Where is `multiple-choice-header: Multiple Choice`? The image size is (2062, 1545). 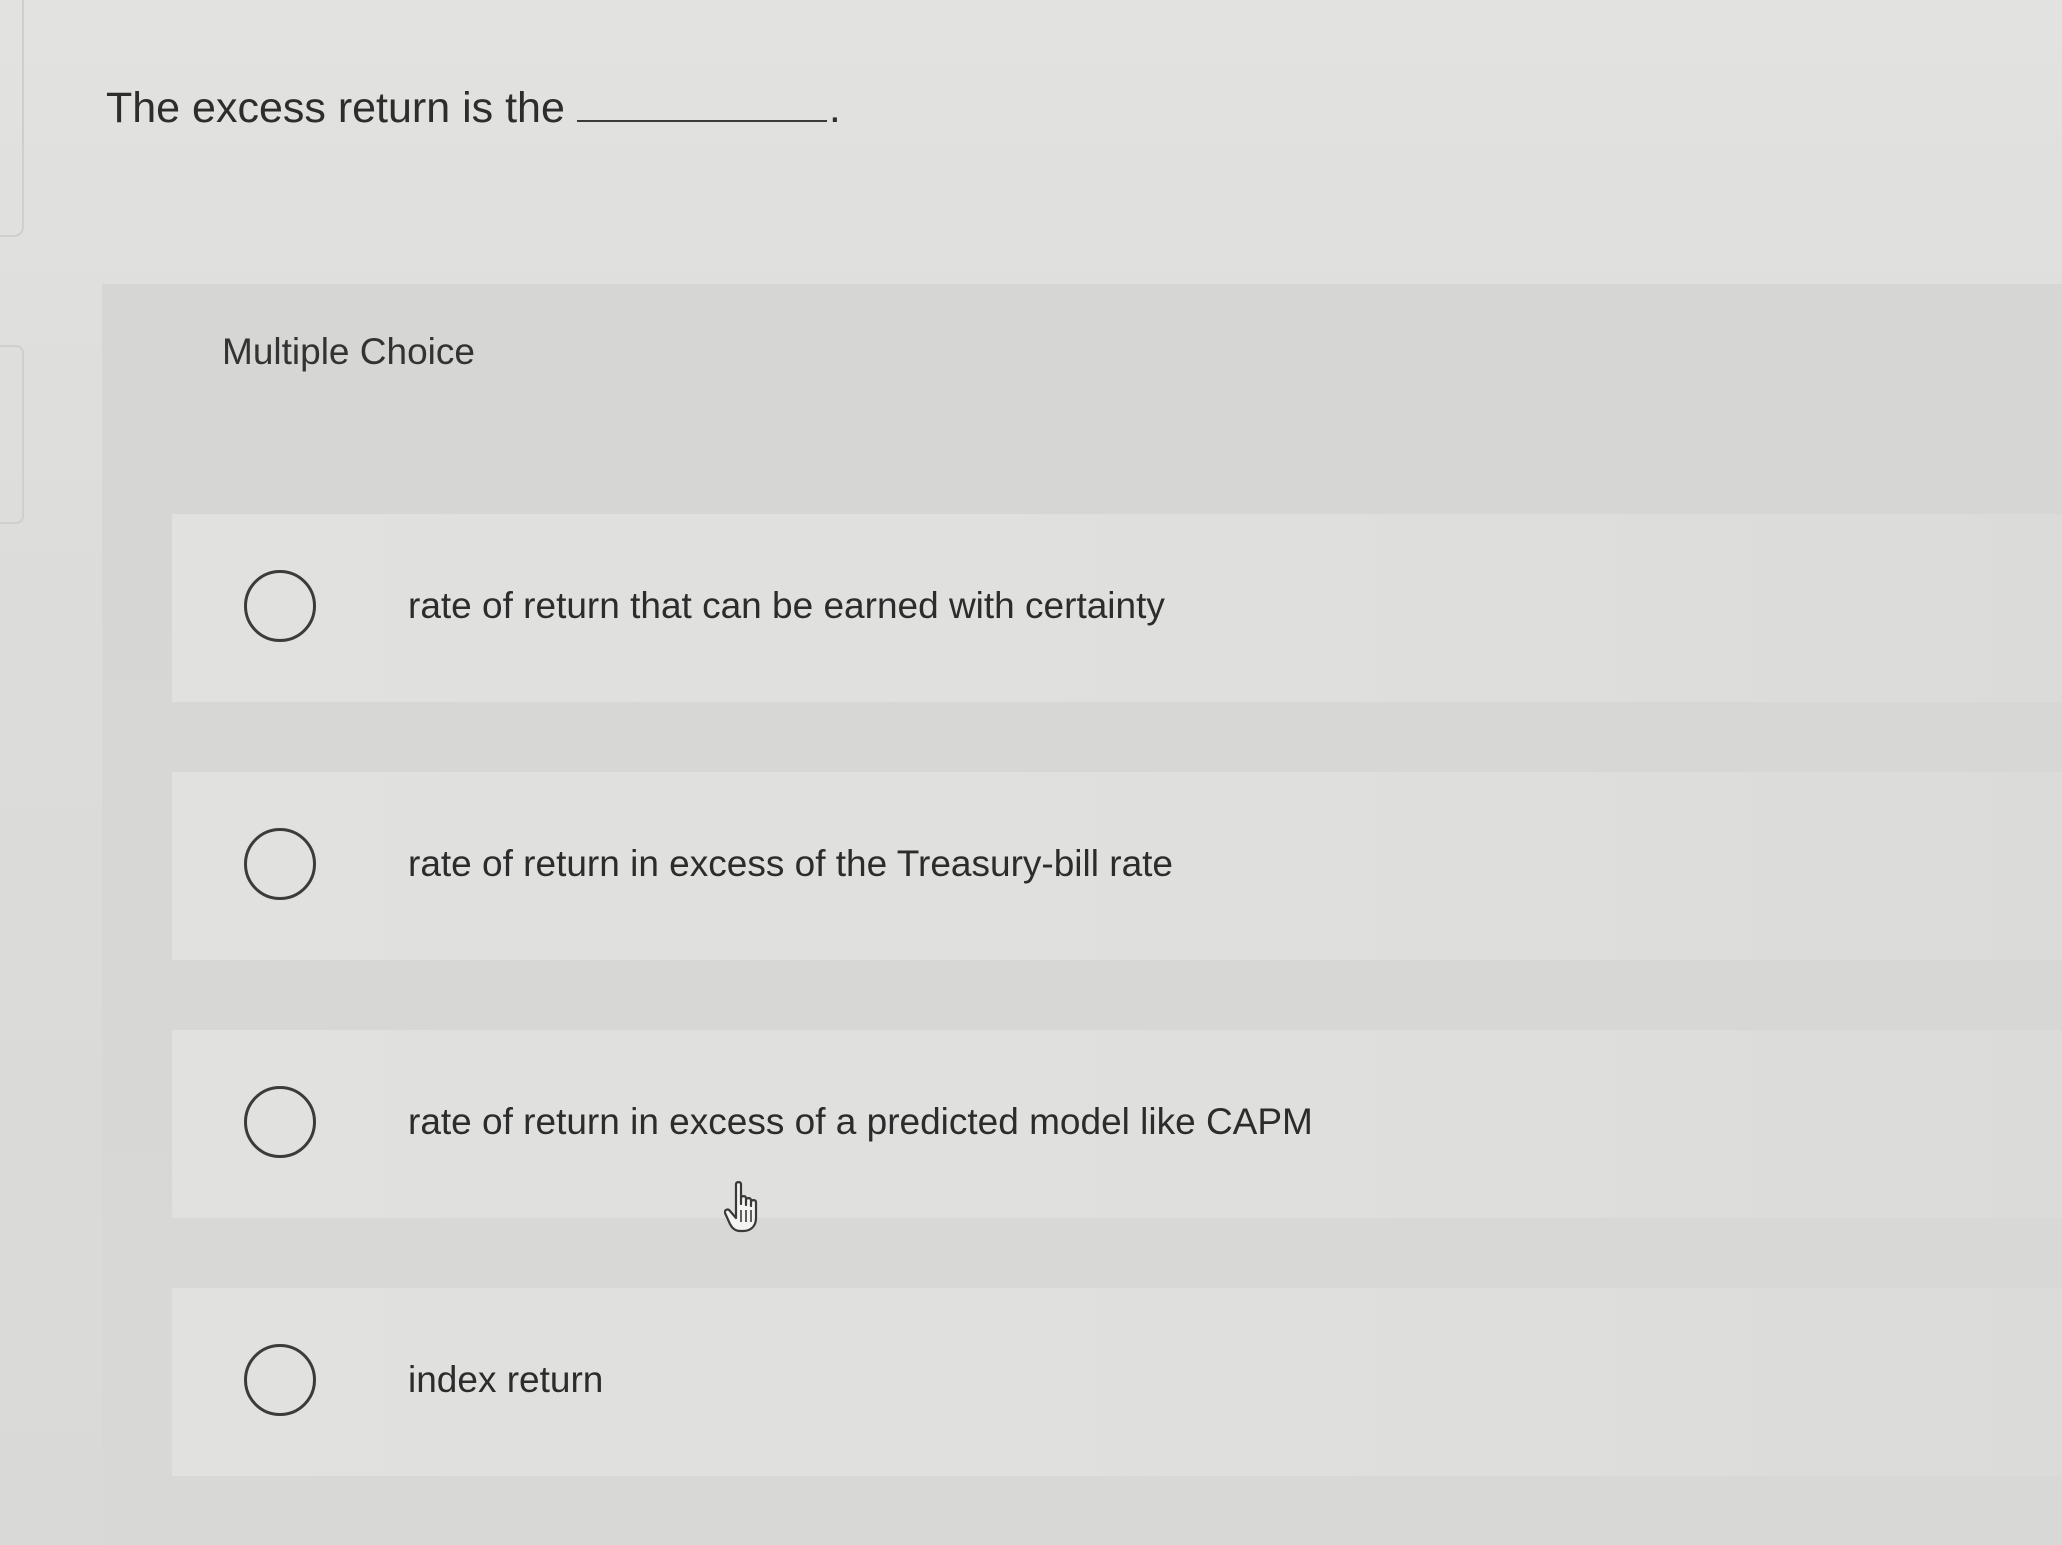 multiple-choice-header: Multiple Choice is located at coordinates (348, 351).